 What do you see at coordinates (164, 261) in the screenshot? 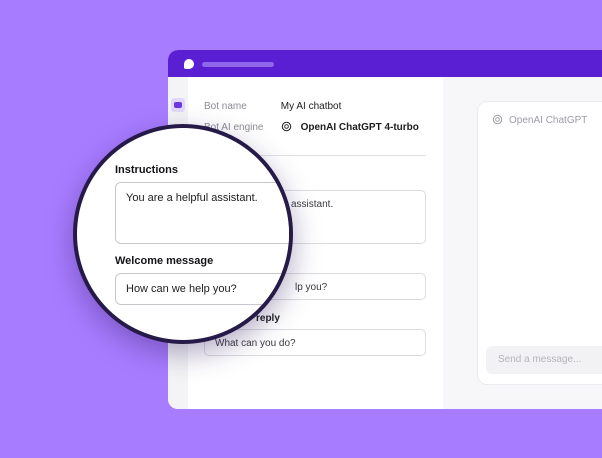
I see `welcome-message-label: Welcome message` at bounding box center [164, 261].